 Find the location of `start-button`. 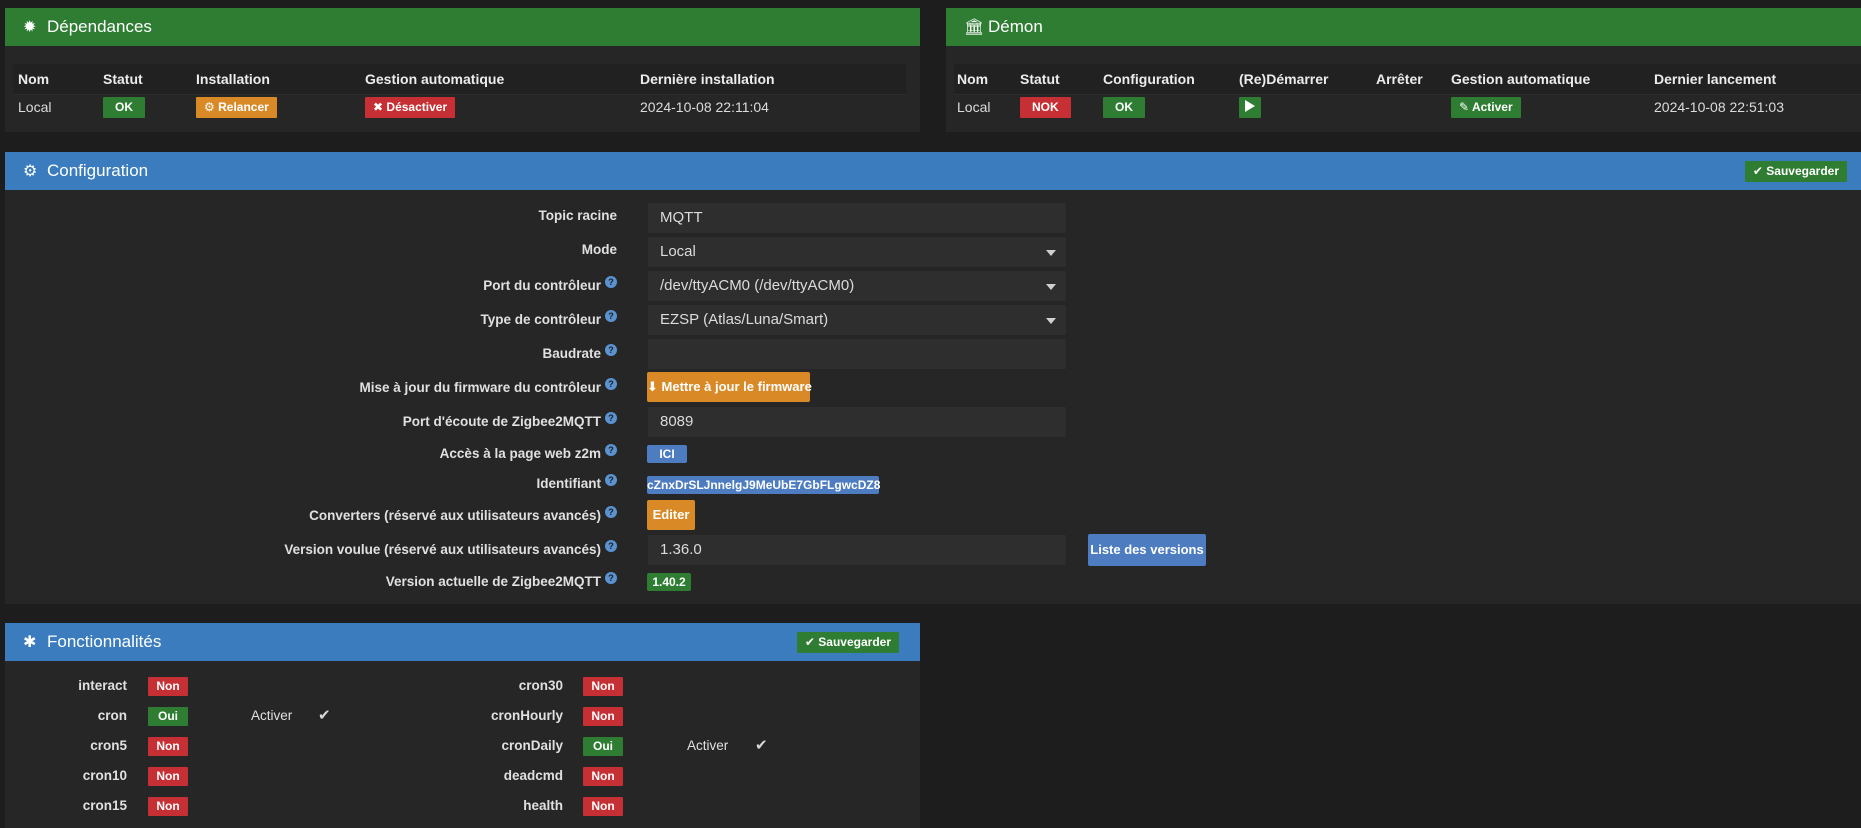

start-button is located at coordinates (1250, 107).